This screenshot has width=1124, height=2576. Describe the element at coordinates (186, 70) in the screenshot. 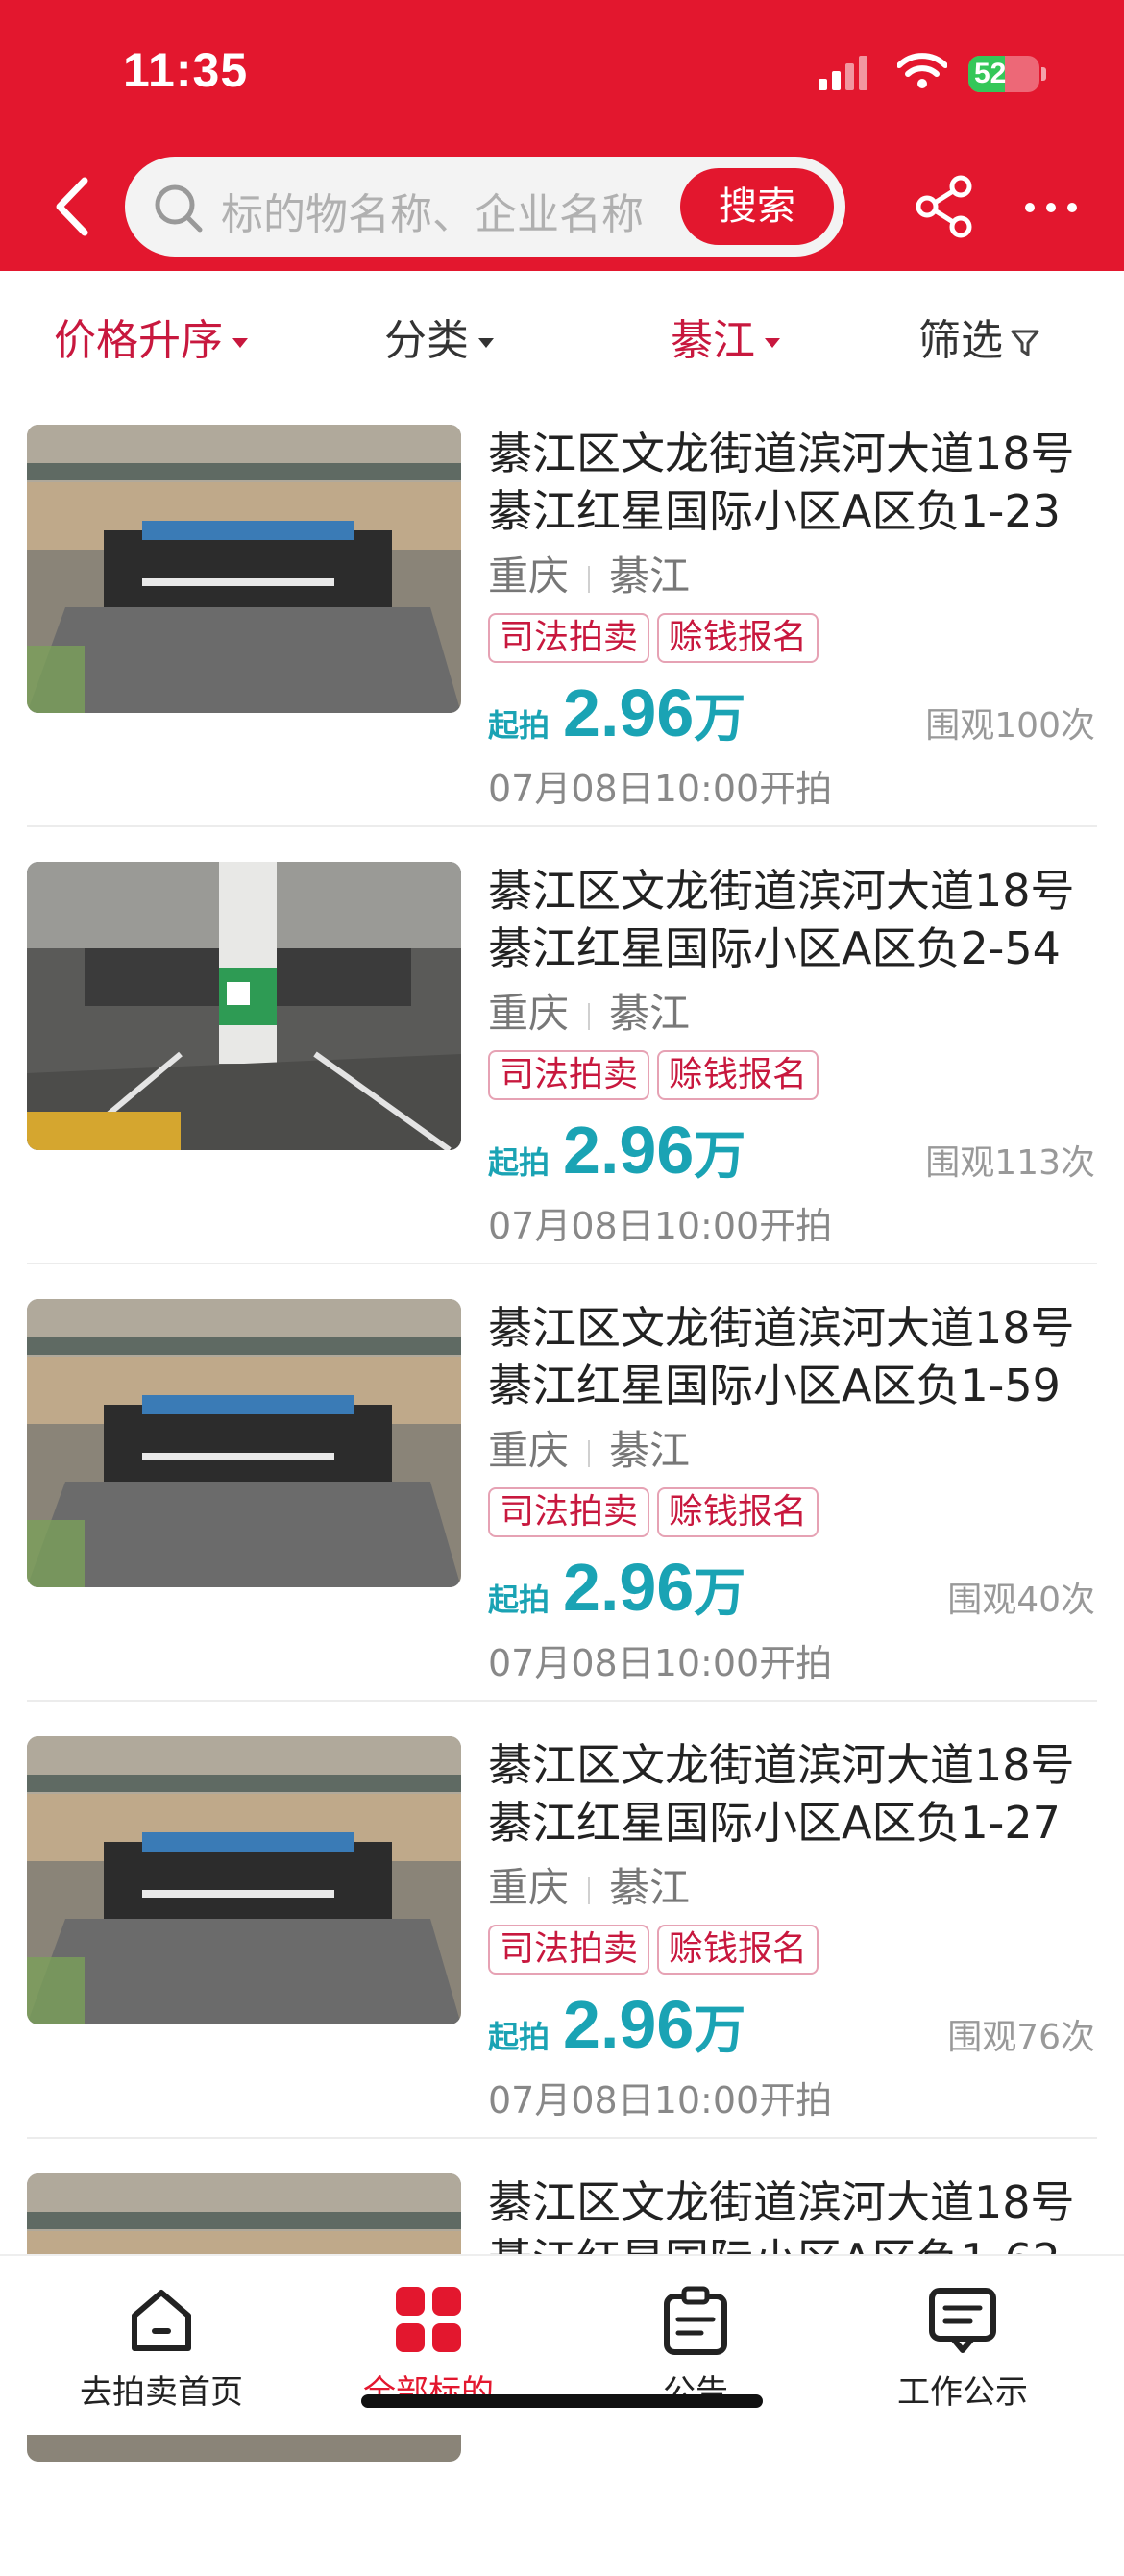

I see `status-time: 11:35` at that location.